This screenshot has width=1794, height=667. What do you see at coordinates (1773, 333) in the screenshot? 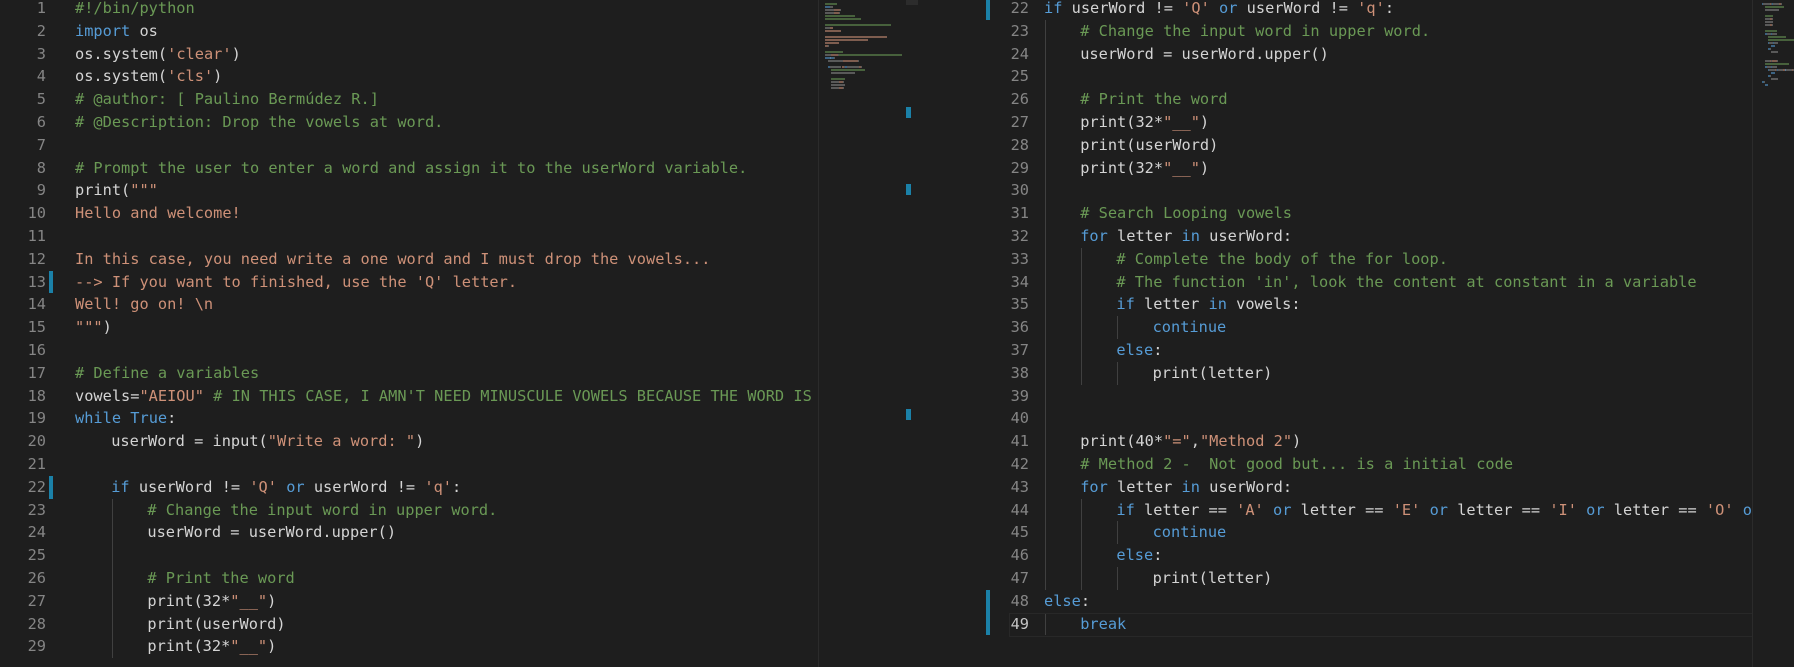
I see `minimap-right` at bounding box center [1773, 333].